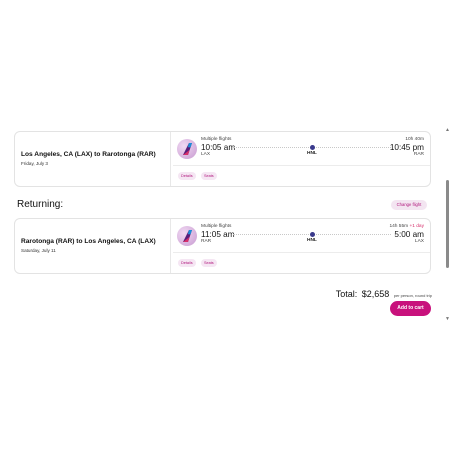 The height and width of the screenshot is (450, 450). Describe the element at coordinates (206, 241) in the screenshot. I see `return-depart-code: RAR` at that location.